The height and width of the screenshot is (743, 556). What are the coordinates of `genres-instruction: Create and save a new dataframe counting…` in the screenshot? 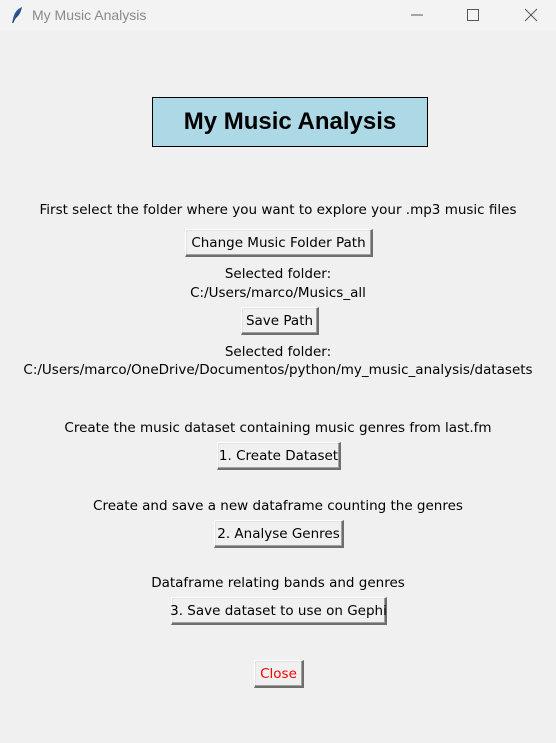 It's located at (278, 506).